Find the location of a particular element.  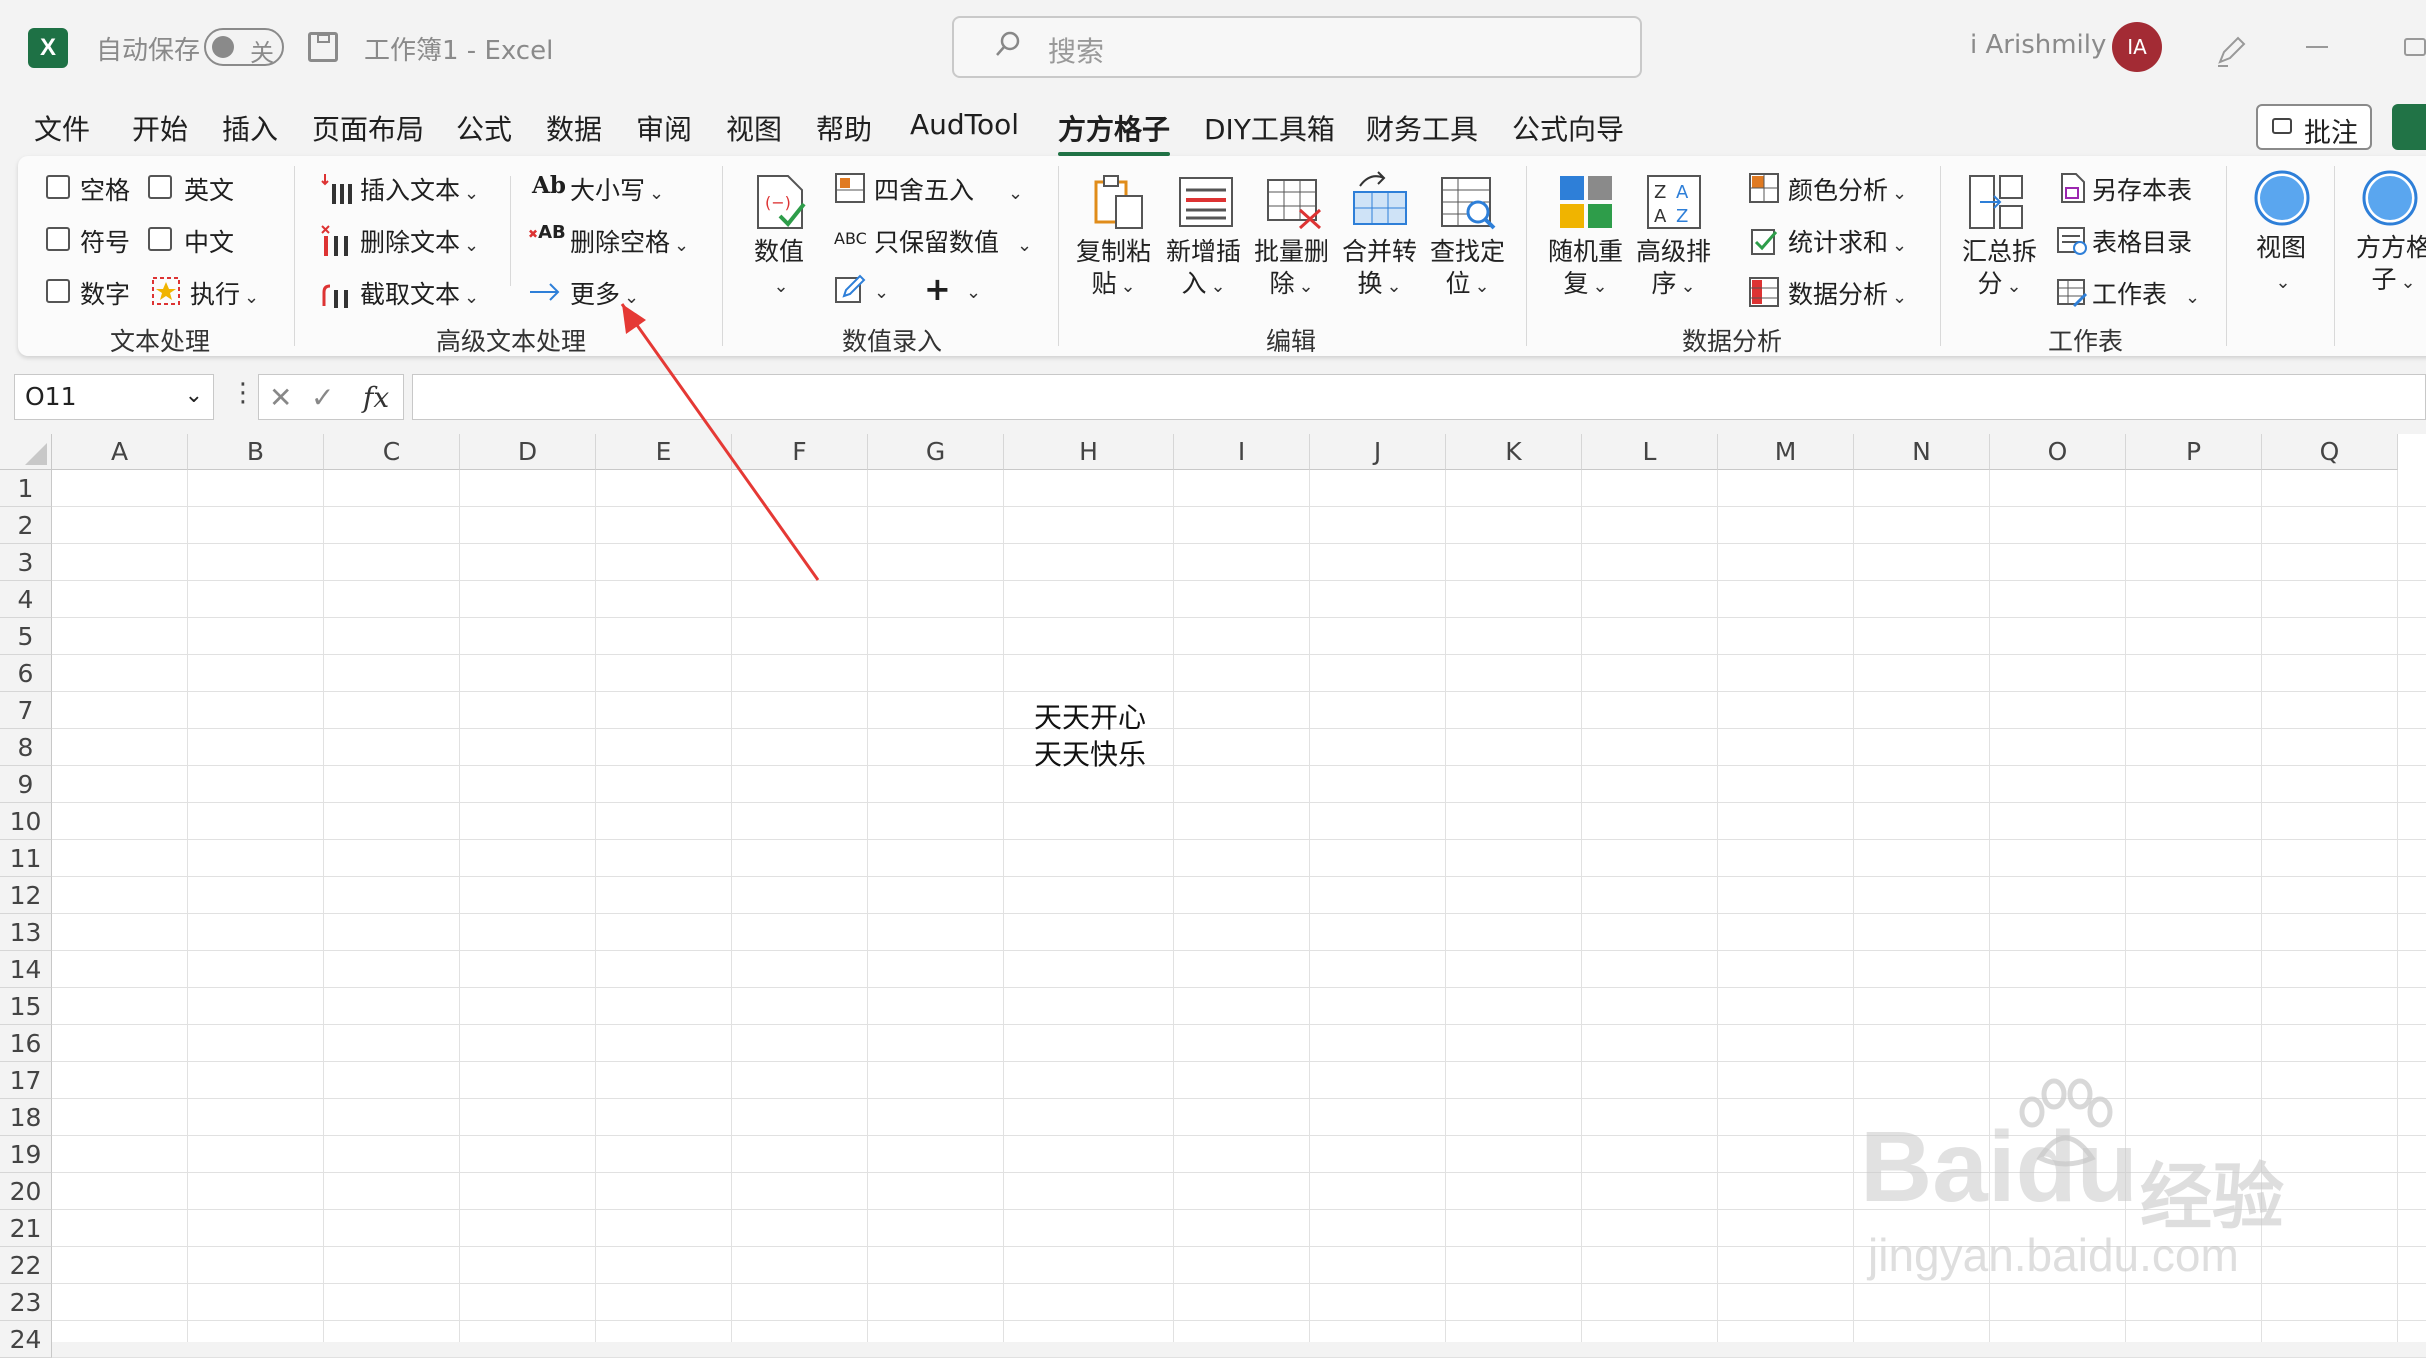

cell-h8: 天天快乐 is located at coordinates (1090, 753).